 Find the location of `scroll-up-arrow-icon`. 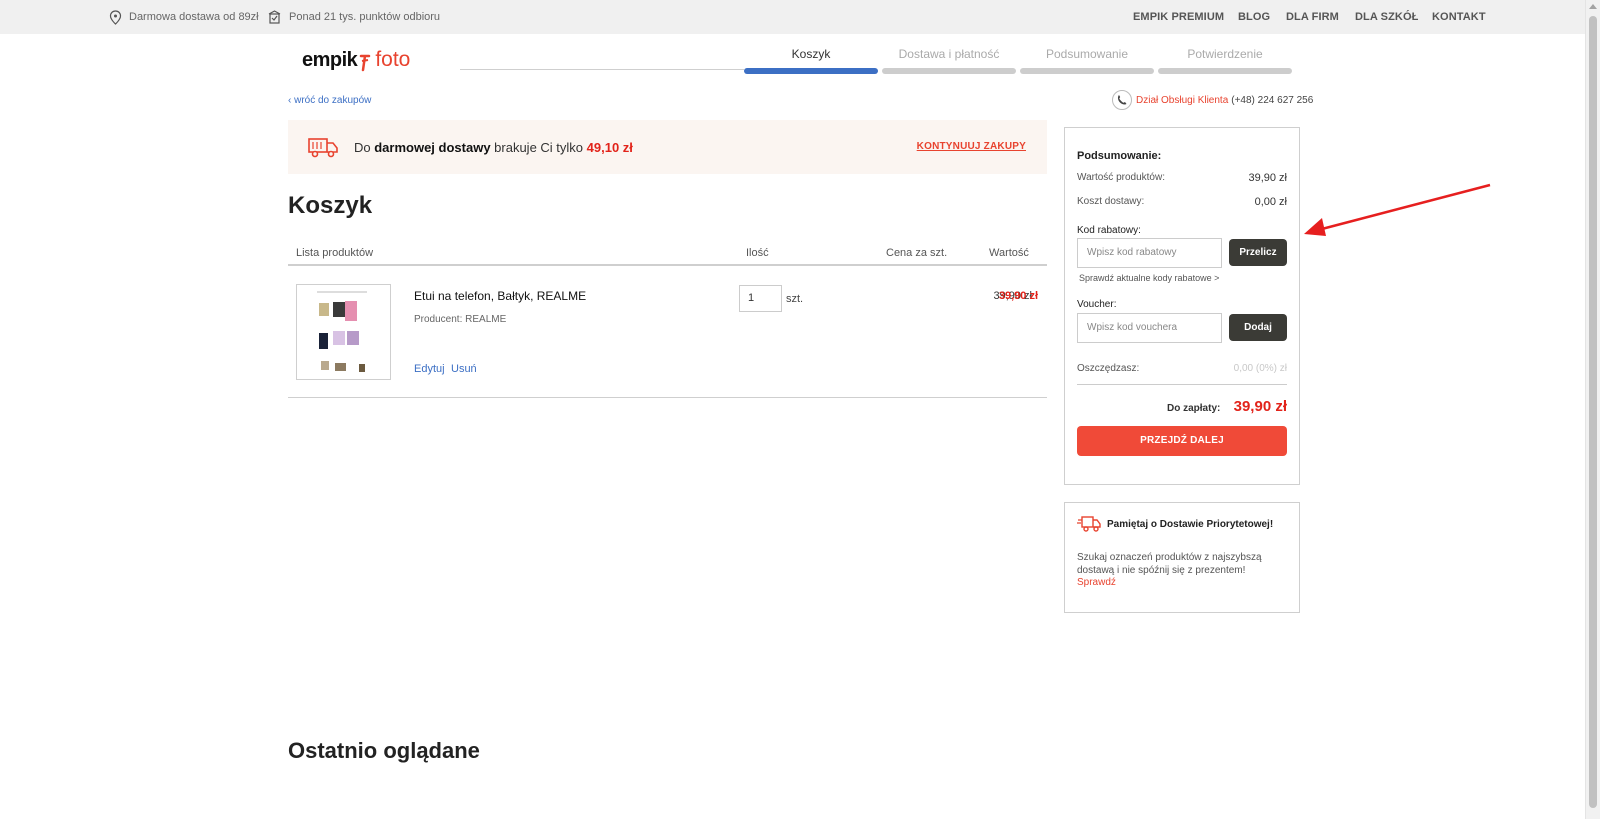

scroll-up-arrow-icon is located at coordinates (1593, 6).